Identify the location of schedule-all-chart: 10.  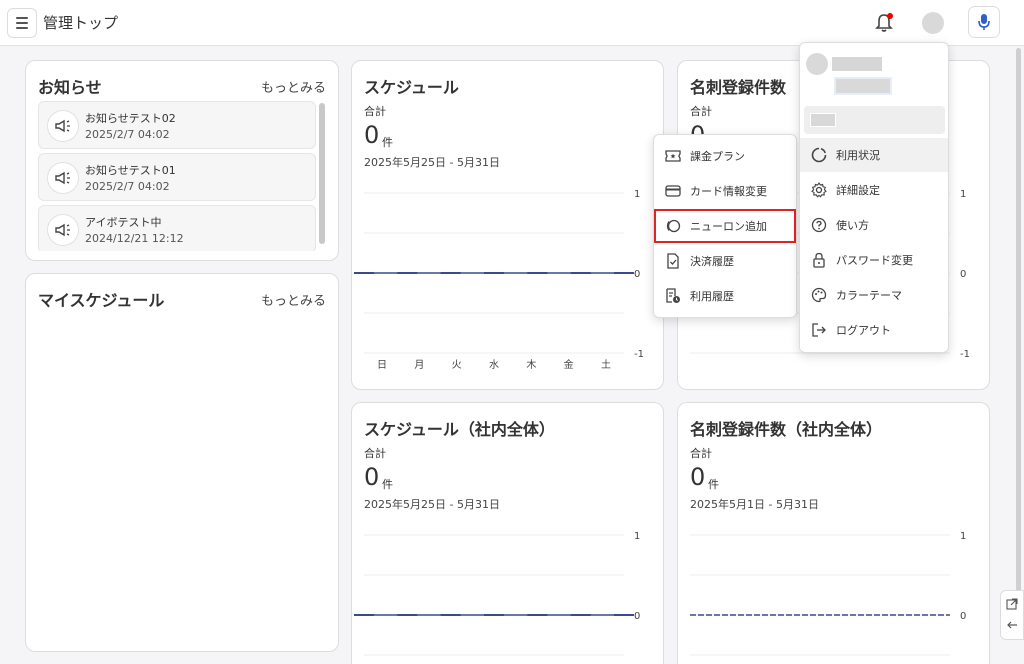
(497, 593).